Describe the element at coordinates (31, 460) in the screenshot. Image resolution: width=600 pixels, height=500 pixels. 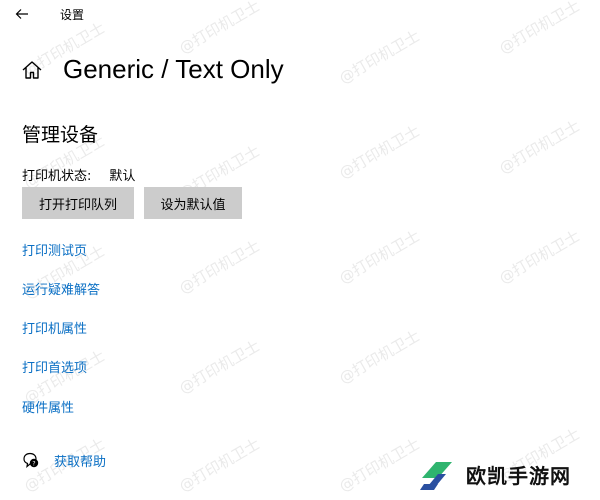
I see `chat-help-icon: ?` at that location.